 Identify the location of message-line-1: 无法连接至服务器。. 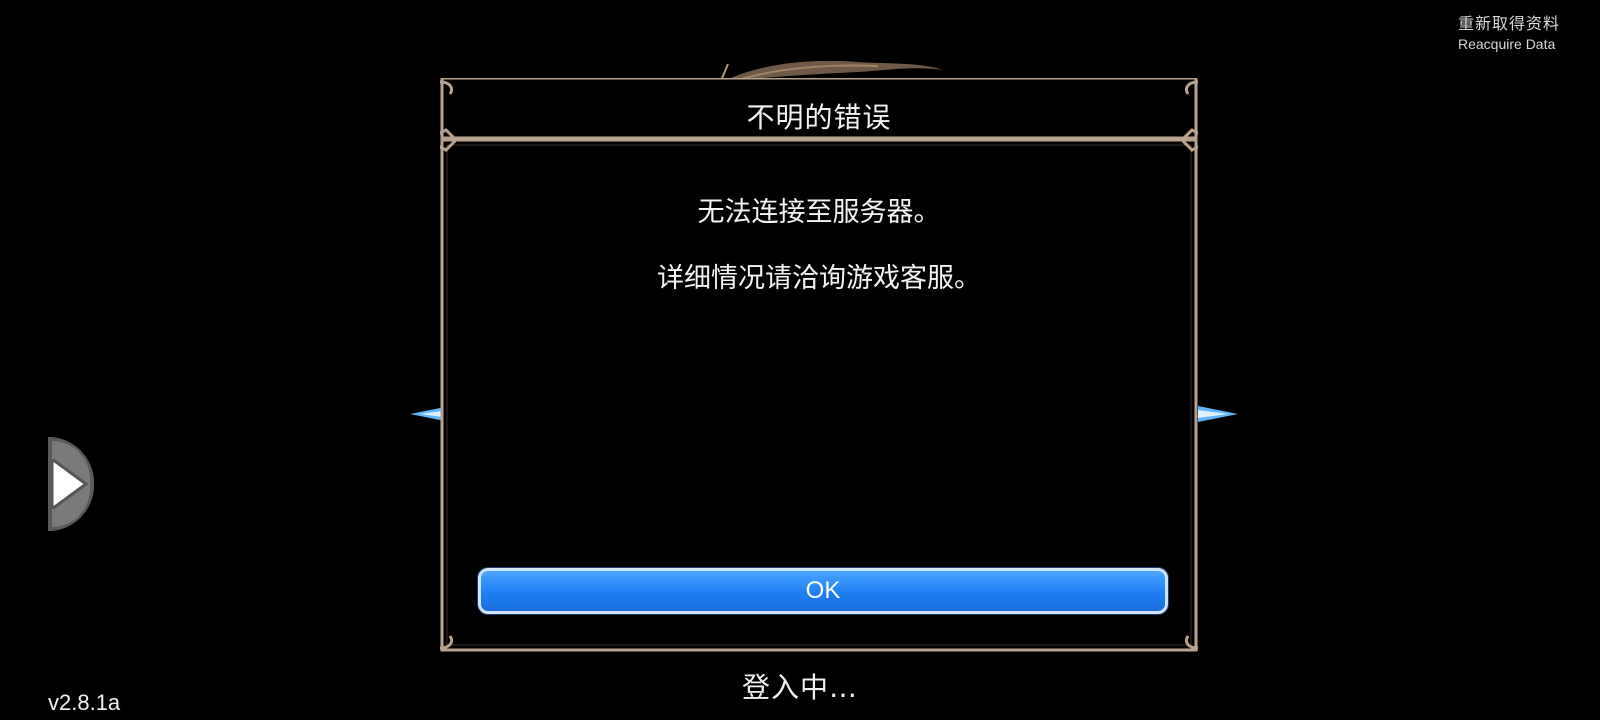
(819, 212).